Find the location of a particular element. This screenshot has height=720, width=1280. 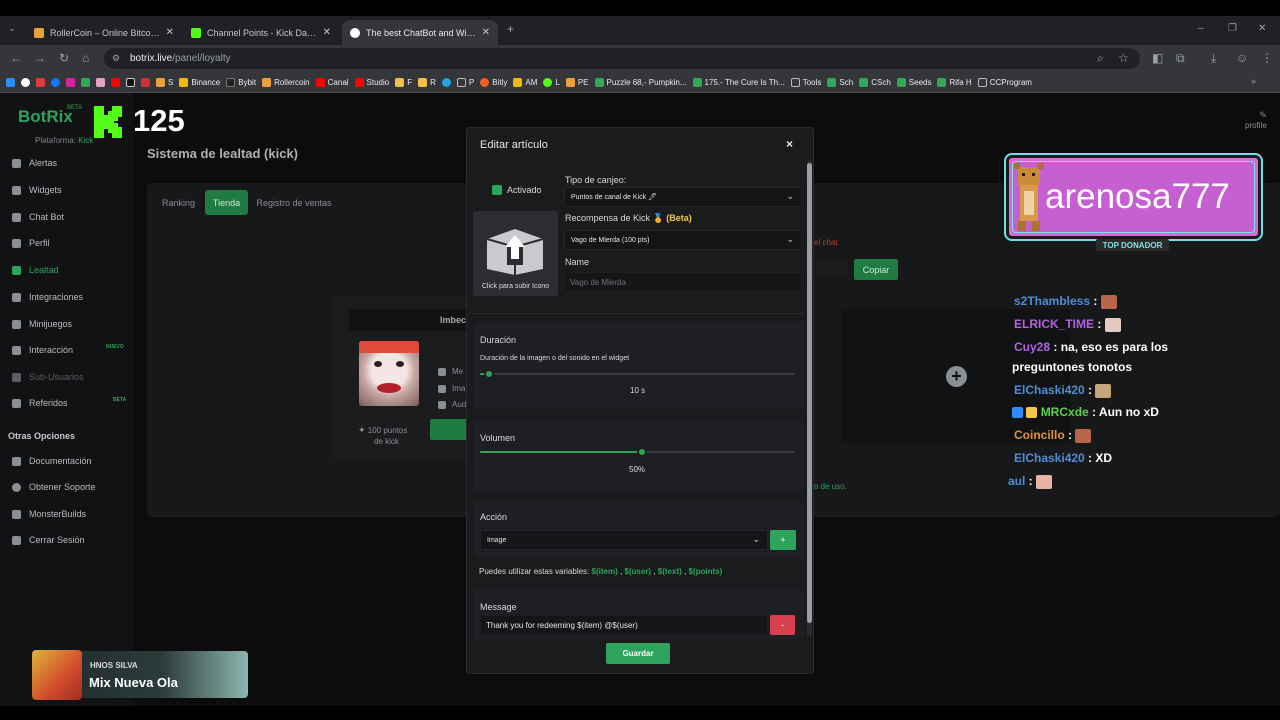

plus-circle-icon: + is located at coordinates (956, 376).